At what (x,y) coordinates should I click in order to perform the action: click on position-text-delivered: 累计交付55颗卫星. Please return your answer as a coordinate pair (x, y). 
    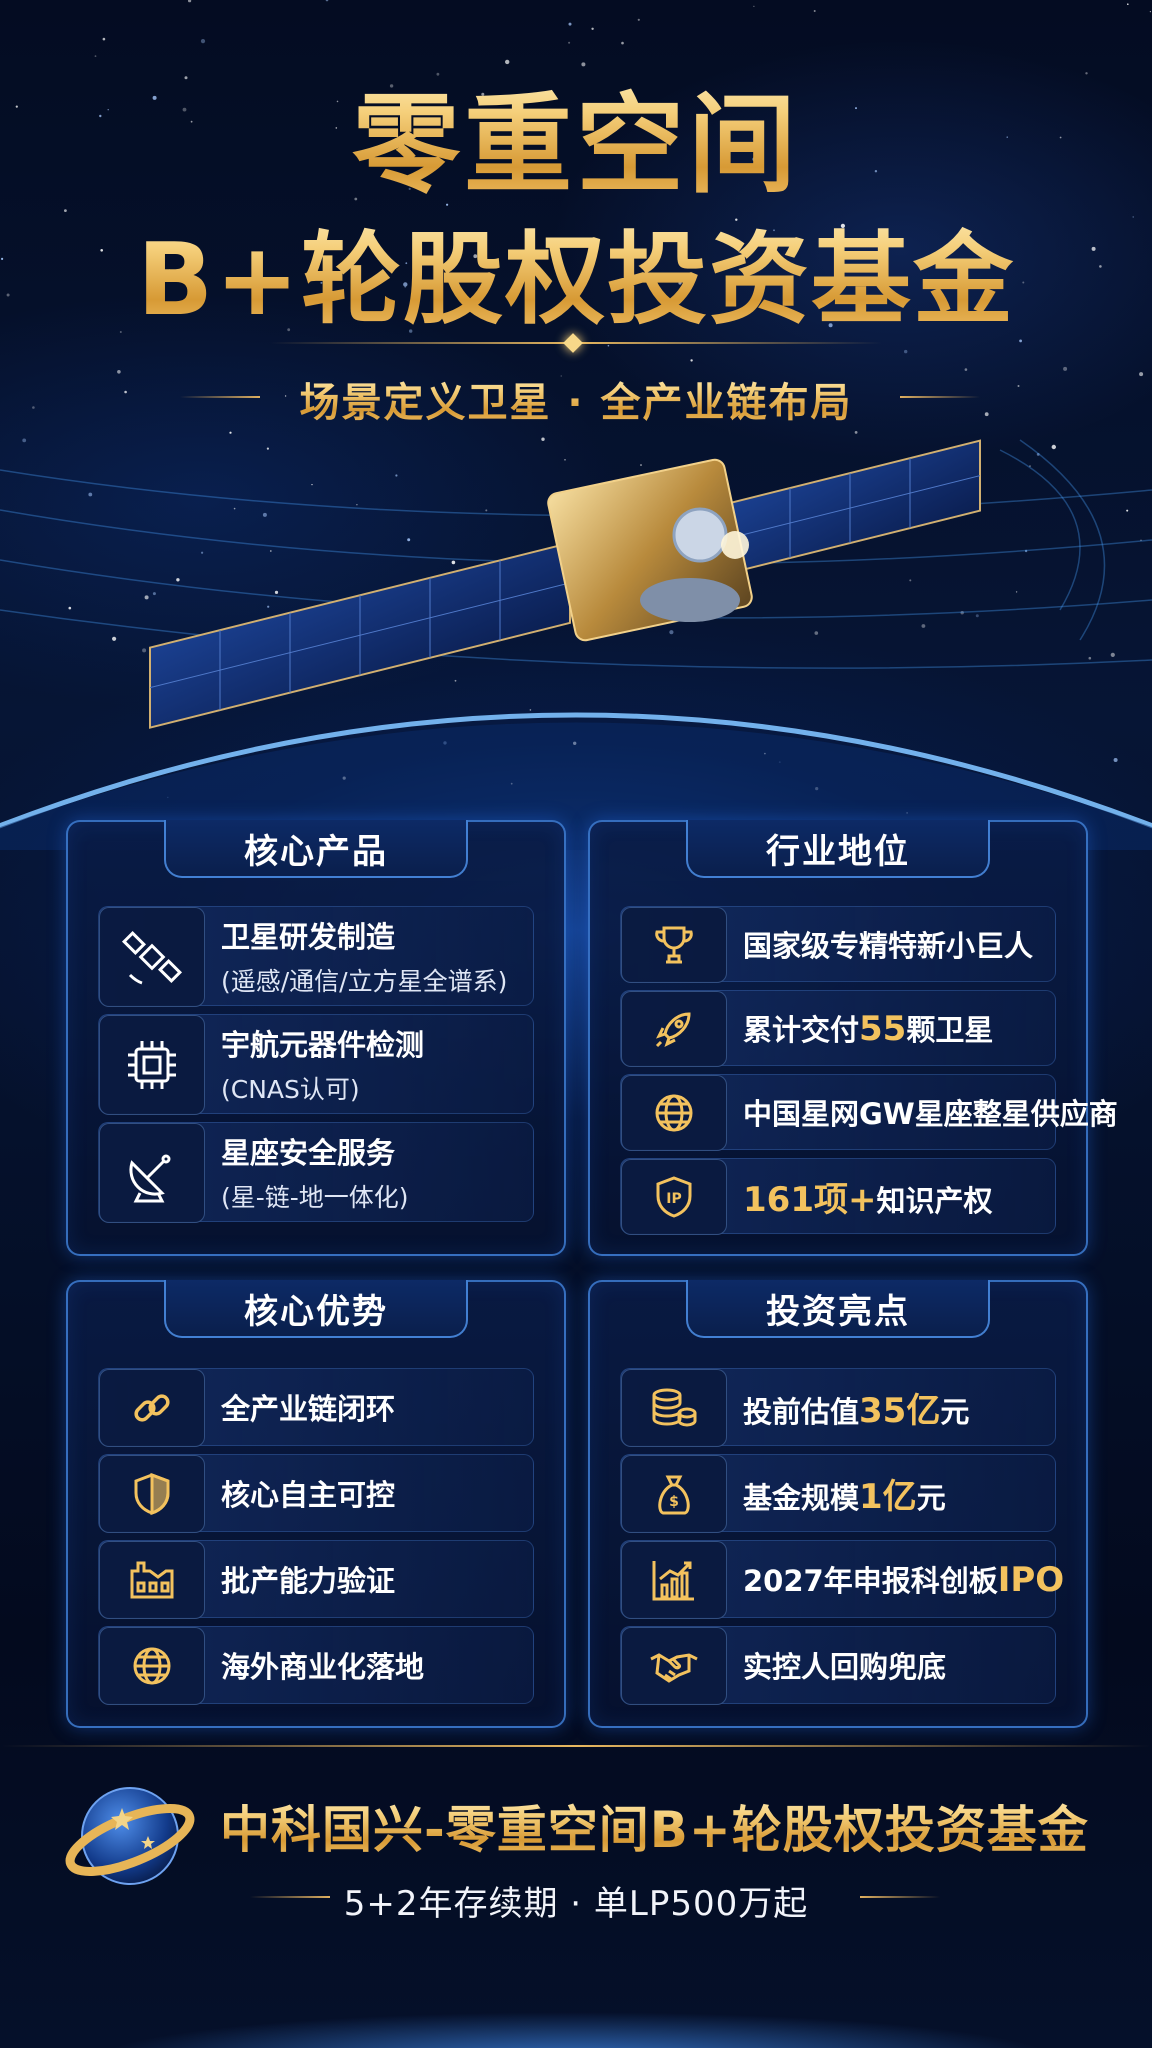
    Looking at the image, I should click on (894, 1028).